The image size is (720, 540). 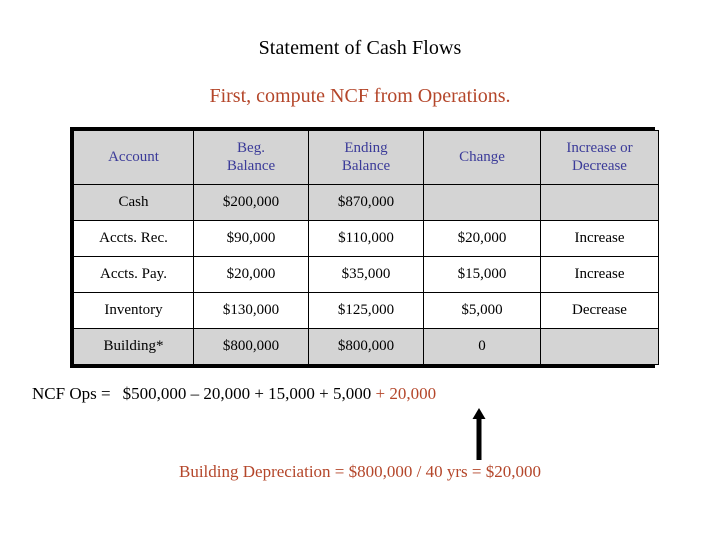 I want to click on cell-account: Accts. Rec., so click(x=133, y=238).